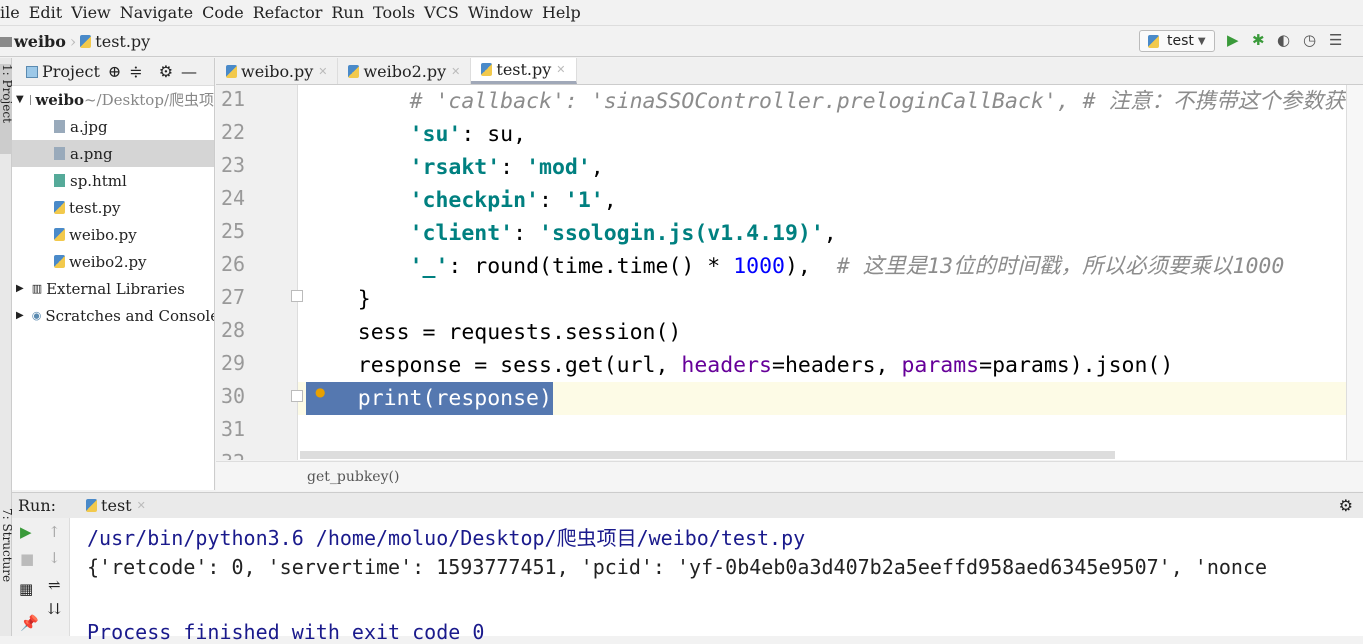 The height and width of the screenshot is (644, 1363). What do you see at coordinates (1201, 41) in the screenshot?
I see `chevron-down-icon: ▼` at bounding box center [1201, 41].